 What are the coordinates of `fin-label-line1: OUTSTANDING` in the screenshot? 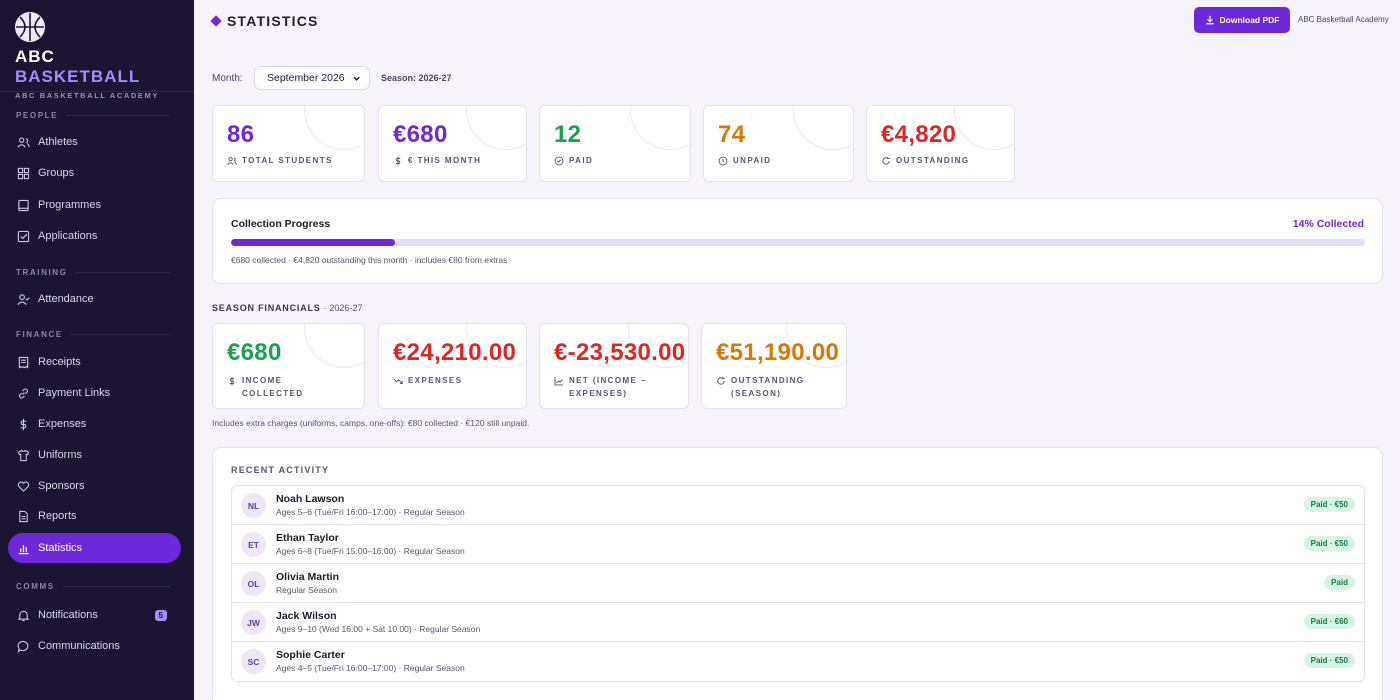 It's located at (768, 380).